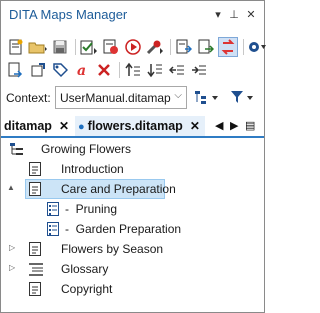 The height and width of the screenshot is (313, 320). I want to click on move-up-icon, so click(133, 70).